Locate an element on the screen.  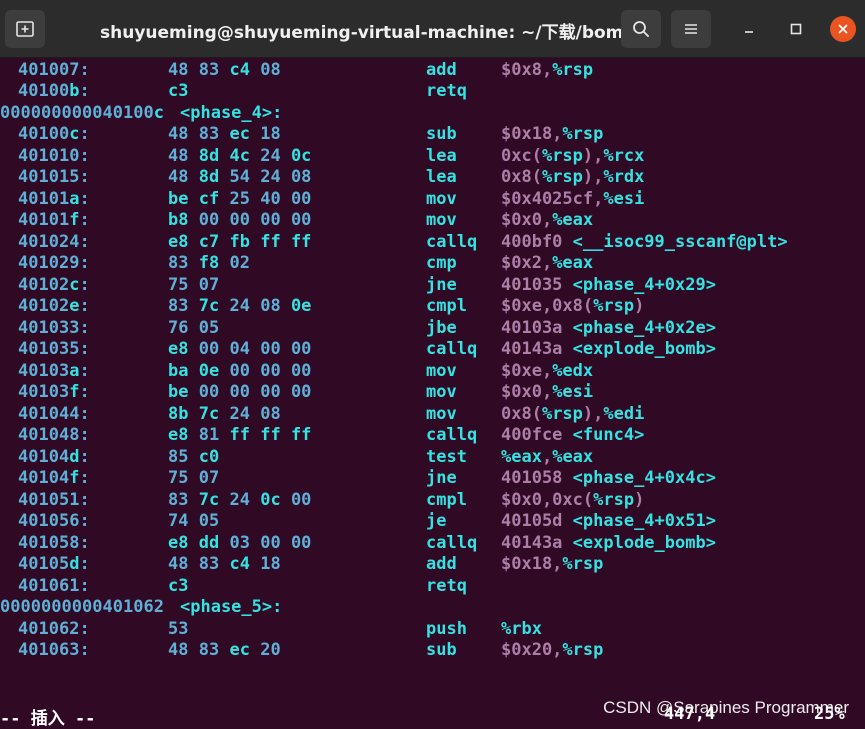
instruction-bytes: 85 c0 is located at coordinates (194, 456).